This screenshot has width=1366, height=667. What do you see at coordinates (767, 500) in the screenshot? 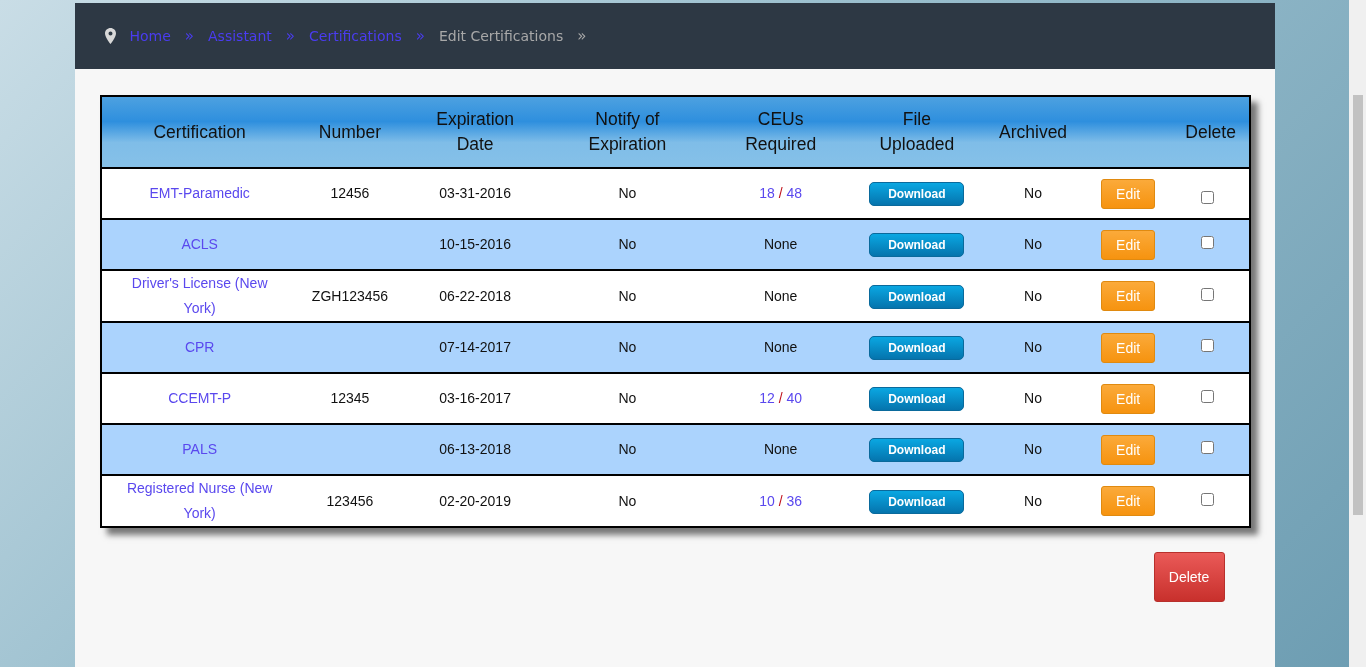
I see `completed-link: 10` at bounding box center [767, 500].